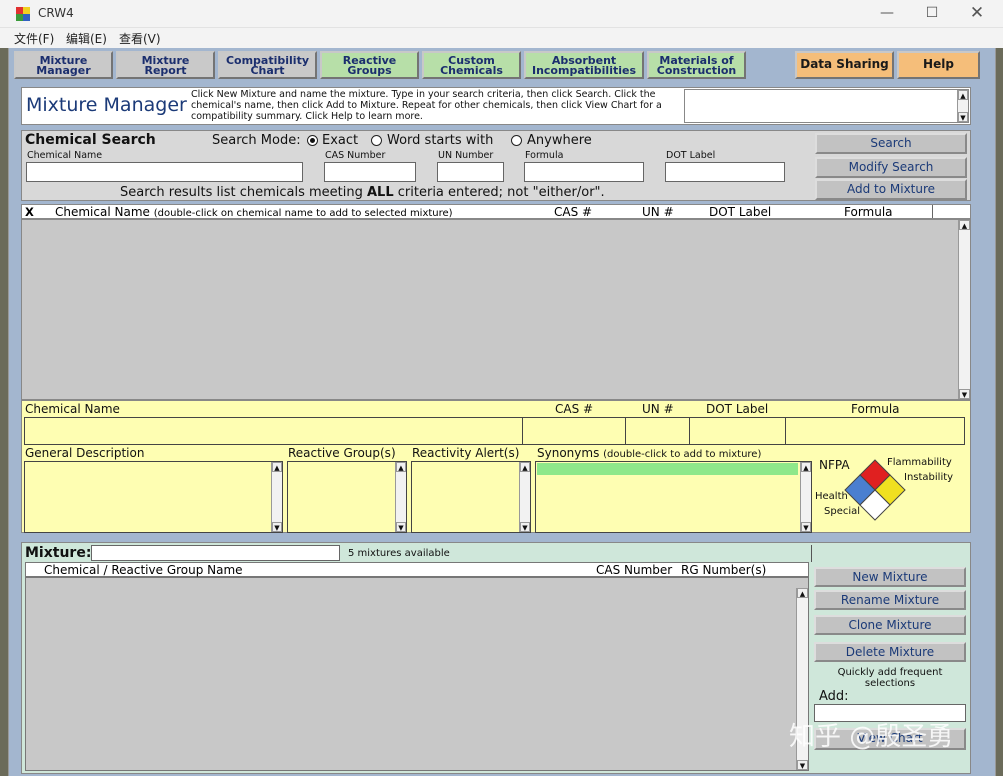  I want to click on tab-compatibility-chart: Compatibility Chart, so click(267, 65).